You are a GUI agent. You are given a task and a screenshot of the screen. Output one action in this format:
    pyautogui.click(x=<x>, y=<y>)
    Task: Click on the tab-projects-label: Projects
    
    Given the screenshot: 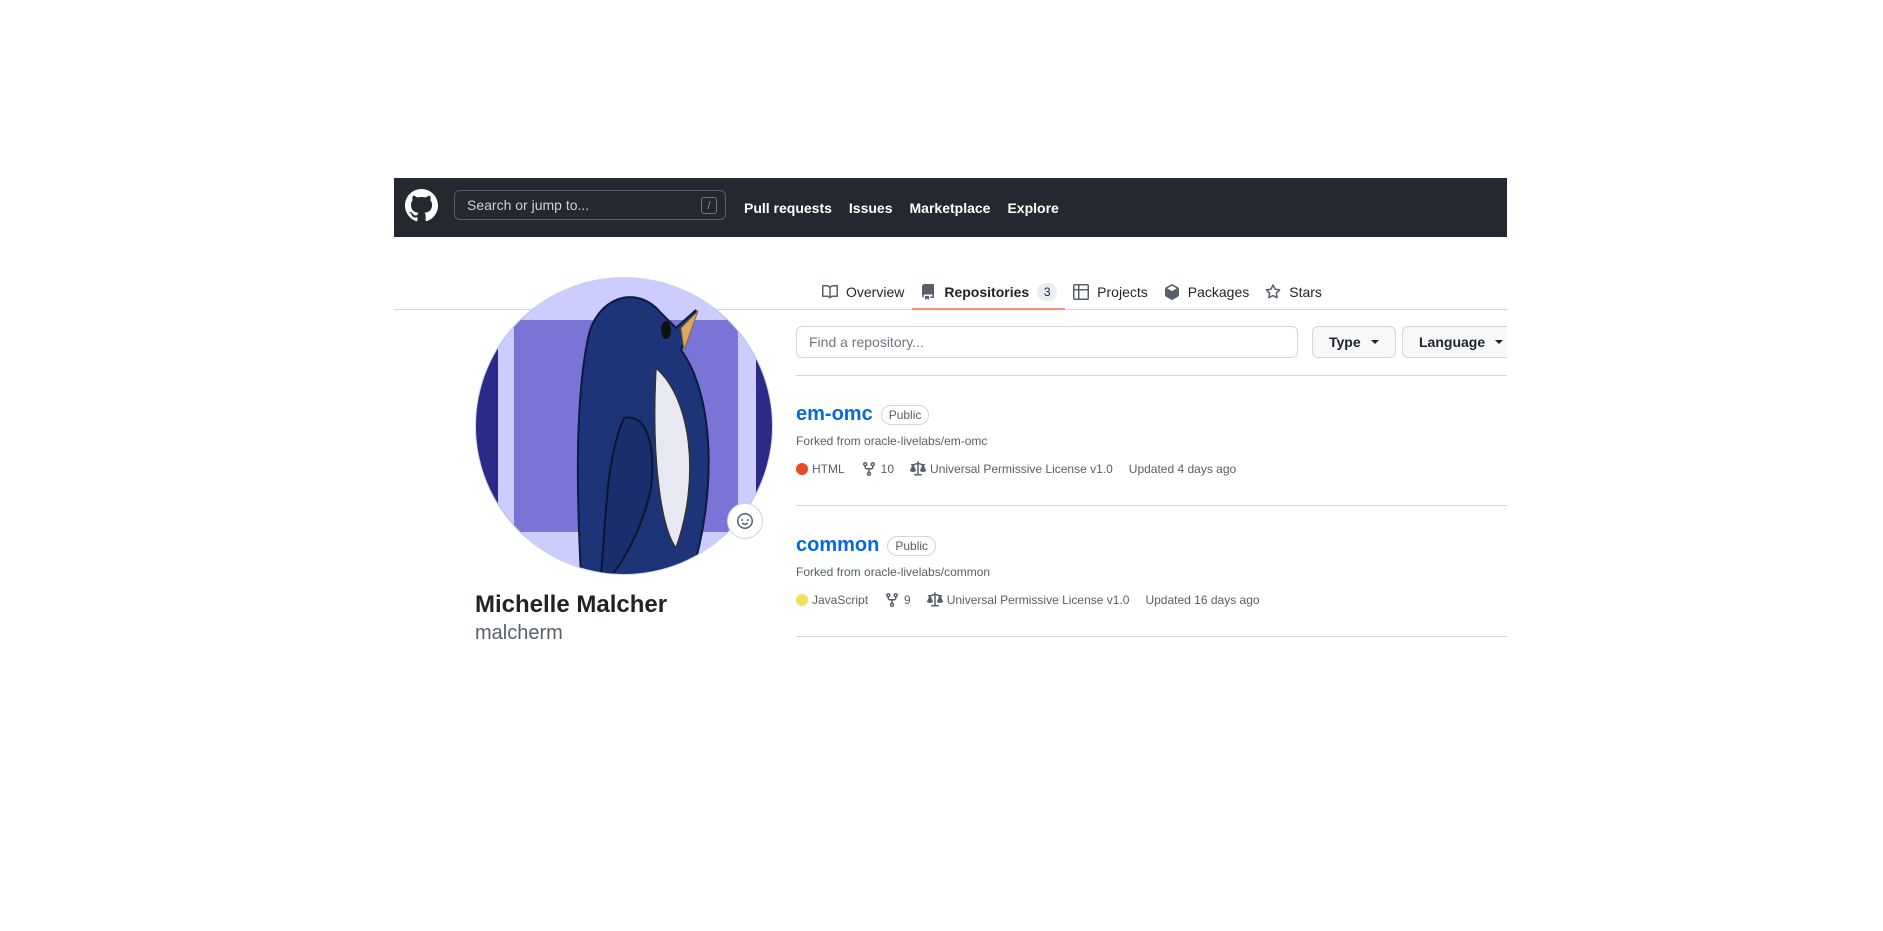 What is the action you would take?
    pyautogui.click(x=1122, y=292)
    